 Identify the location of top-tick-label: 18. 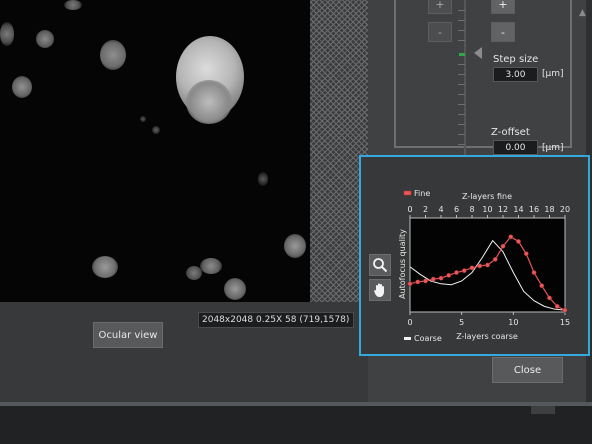
(549, 209).